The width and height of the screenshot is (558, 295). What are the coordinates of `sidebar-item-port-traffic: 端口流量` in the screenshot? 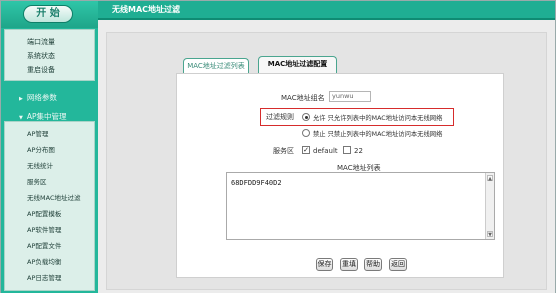 It's located at (41, 42).